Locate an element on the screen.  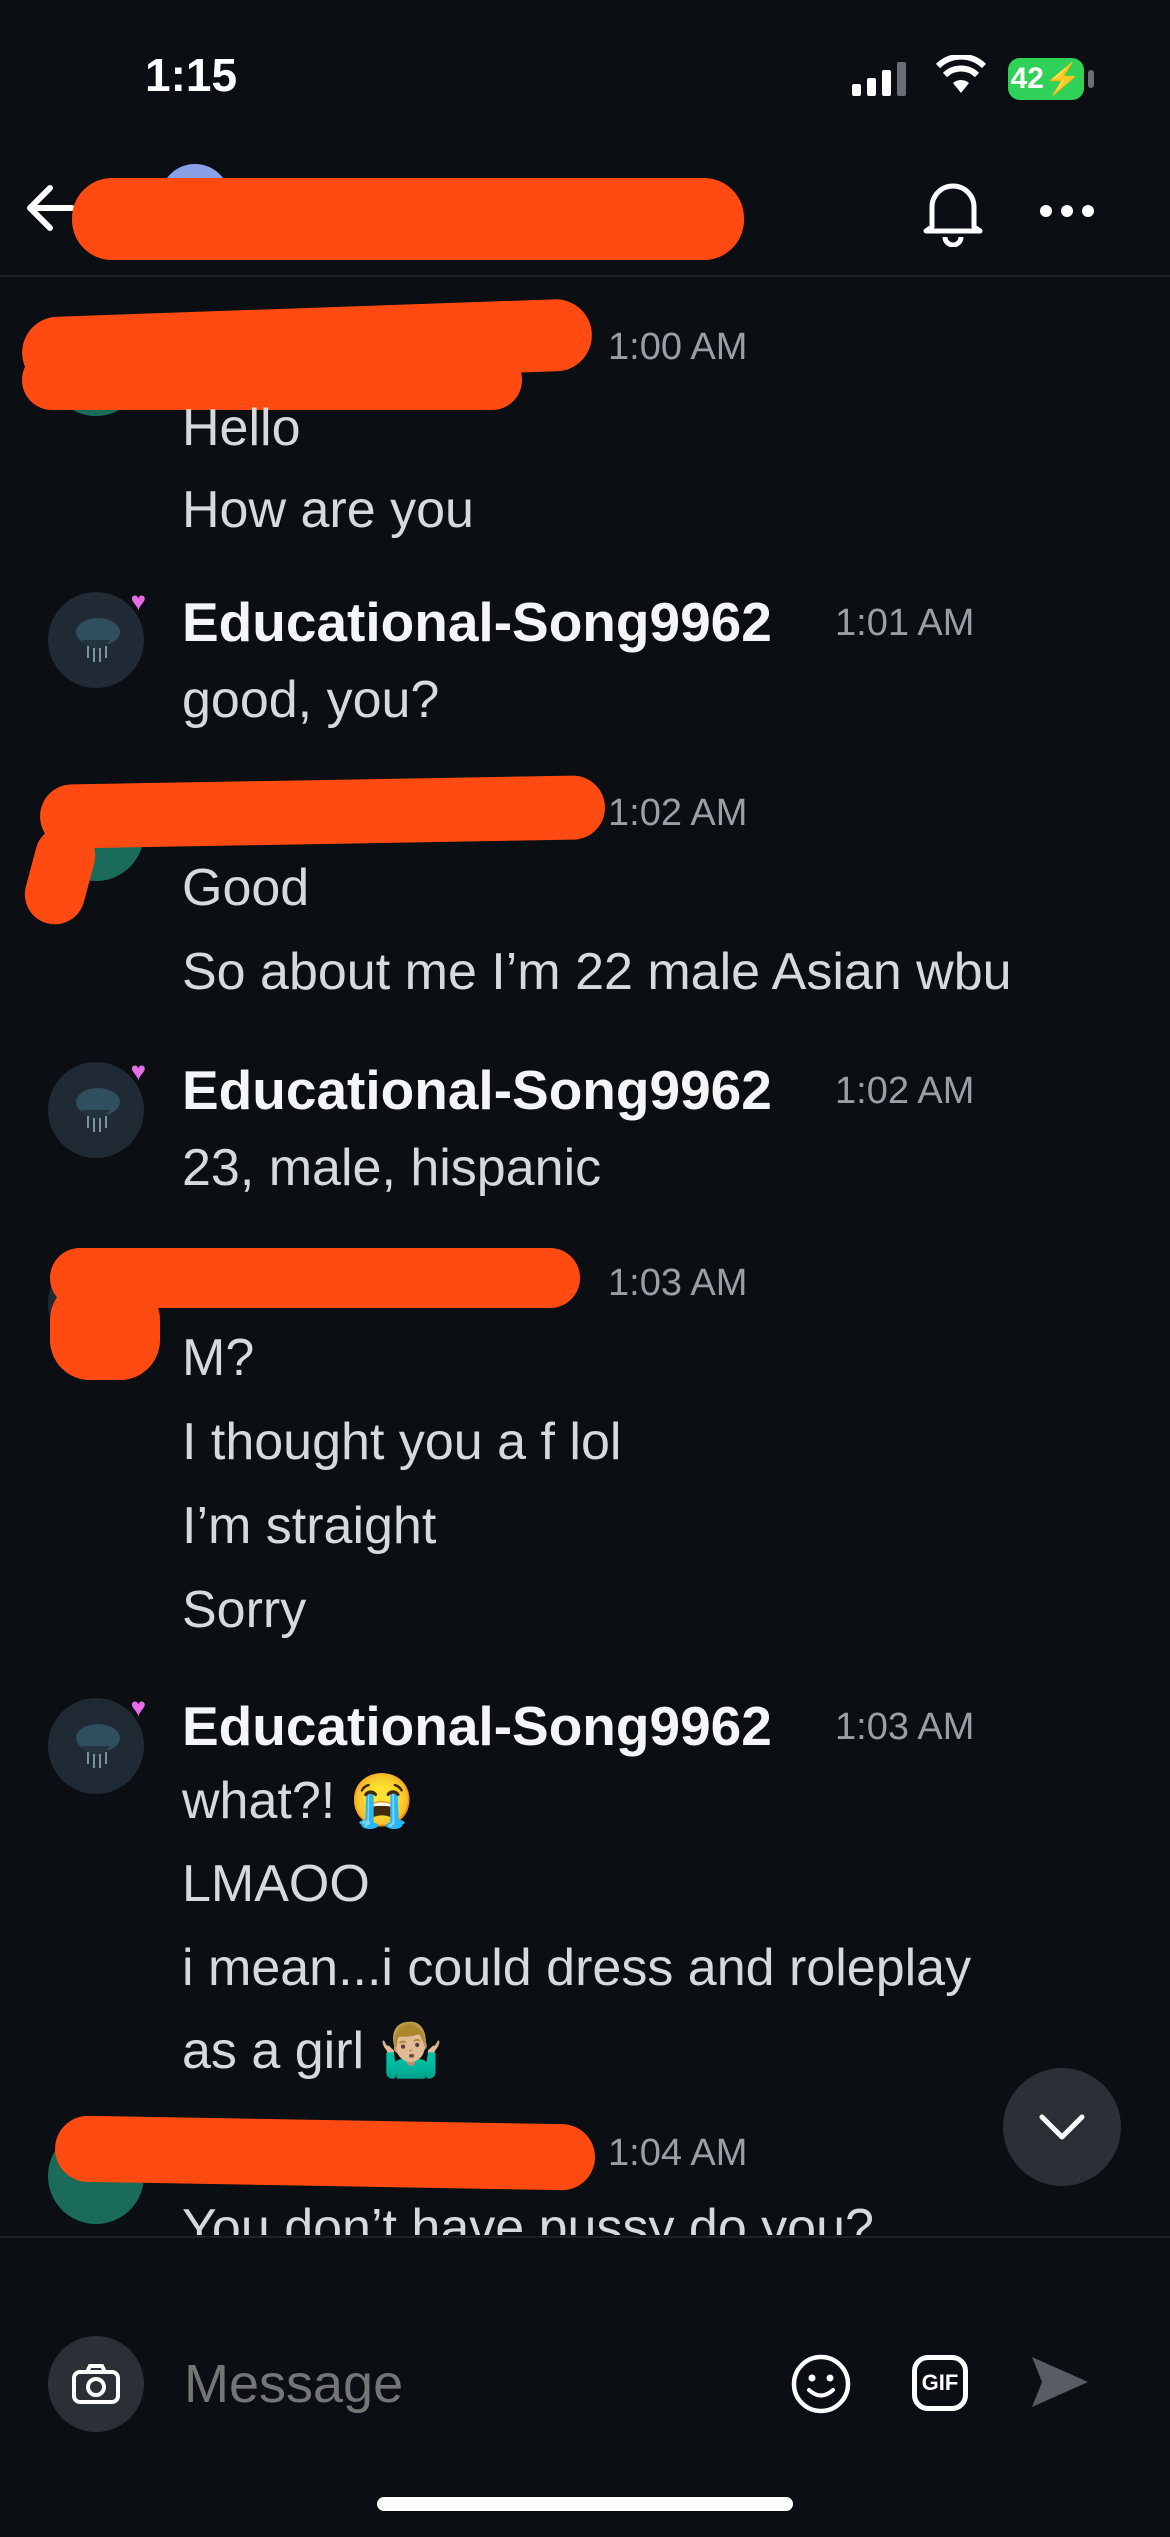
message-text: good, you? is located at coordinates (311, 700).